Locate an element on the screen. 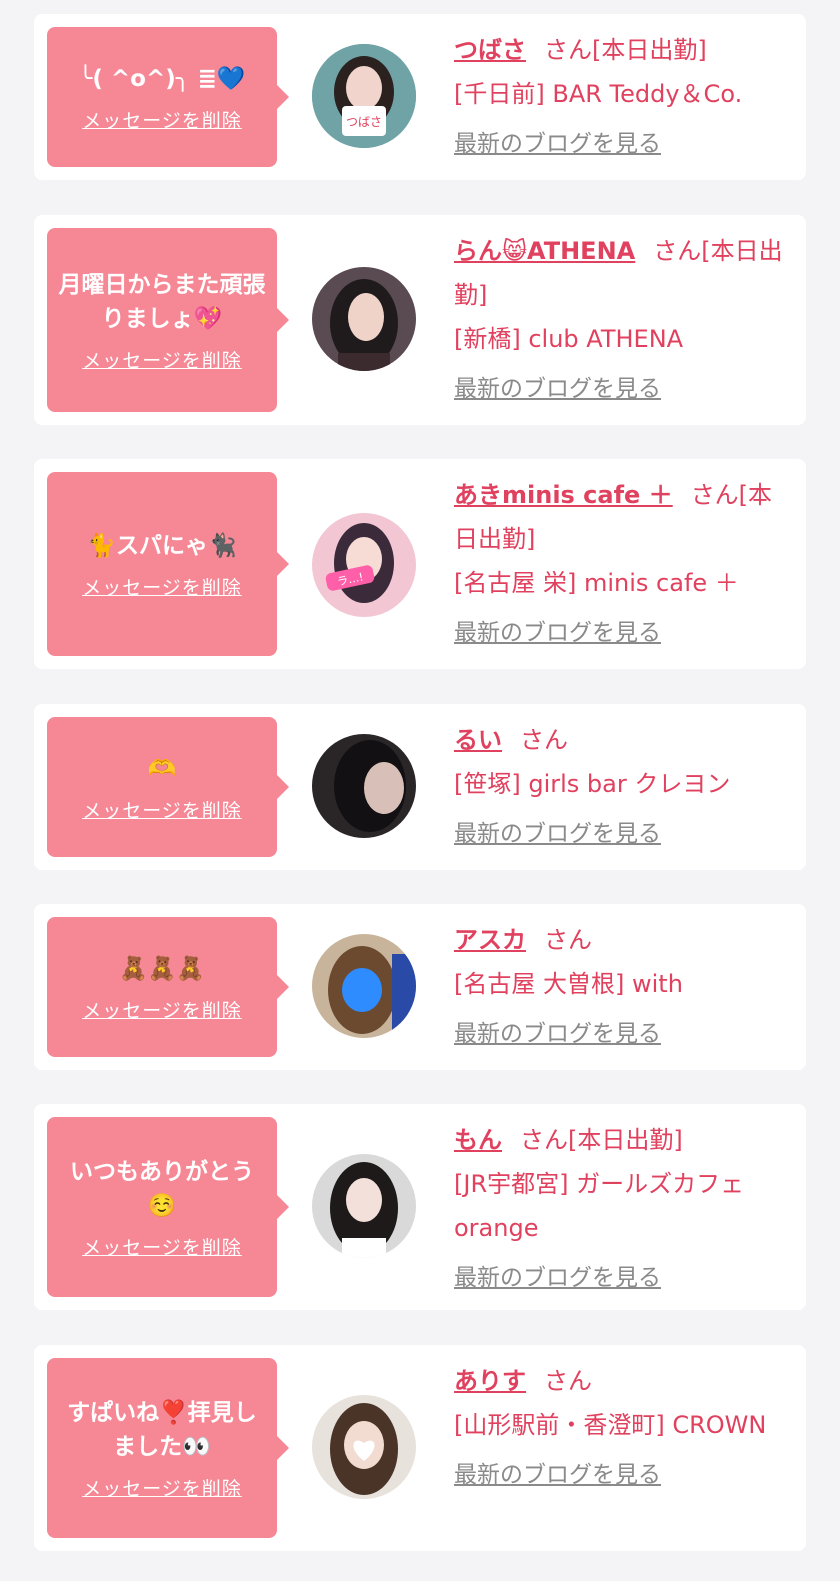 This screenshot has height=1581, width=840. shop-name: [新橋] club ATHENA is located at coordinates (569, 339).